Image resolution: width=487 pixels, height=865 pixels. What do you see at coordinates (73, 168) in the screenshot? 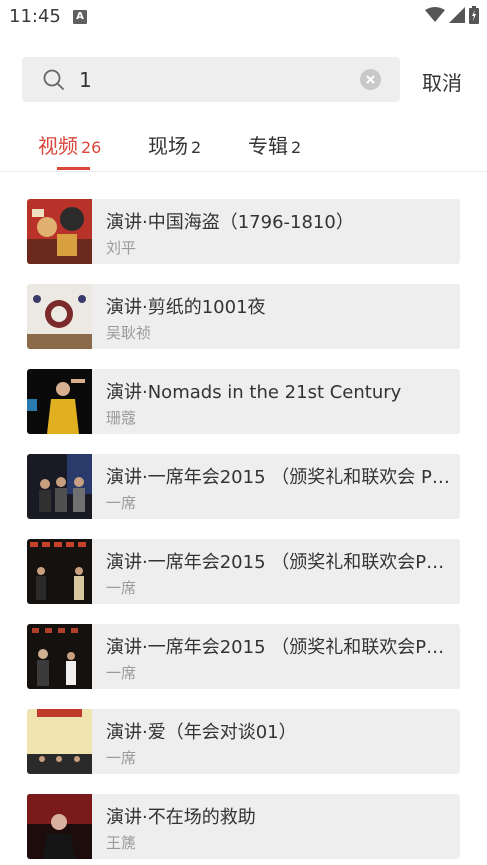
I see `tab-indicator` at bounding box center [73, 168].